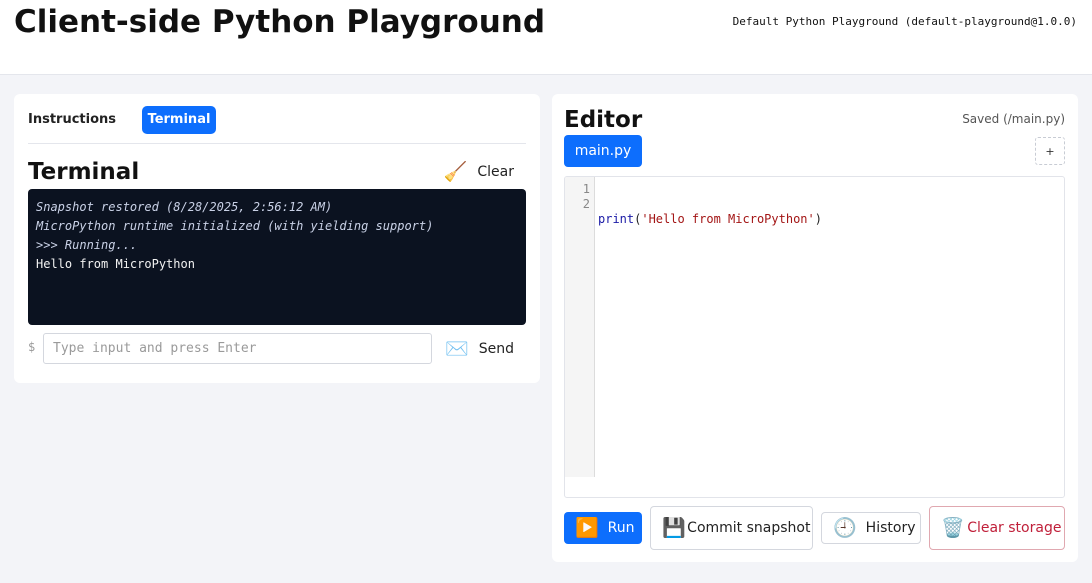 The height and width of the screenshot is (583, 1092). I want to click on commit-snapshot-button: 💾 Commit snapshot, so click(731, 528).